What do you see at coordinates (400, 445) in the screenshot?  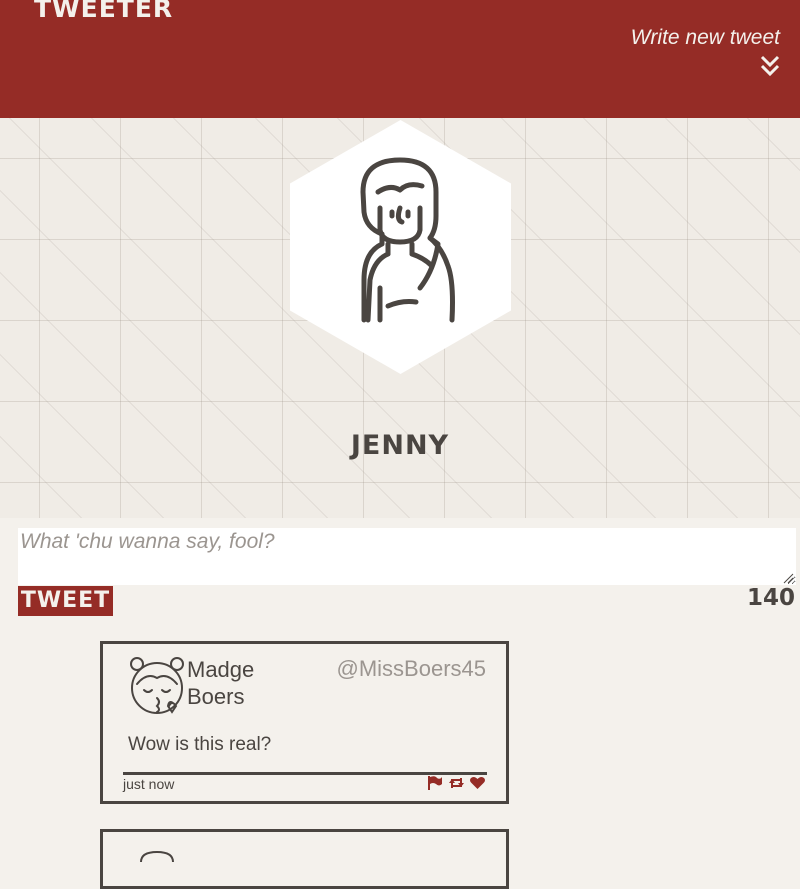 I see `profile-username: JENNY` at bounding box center [400, 445].